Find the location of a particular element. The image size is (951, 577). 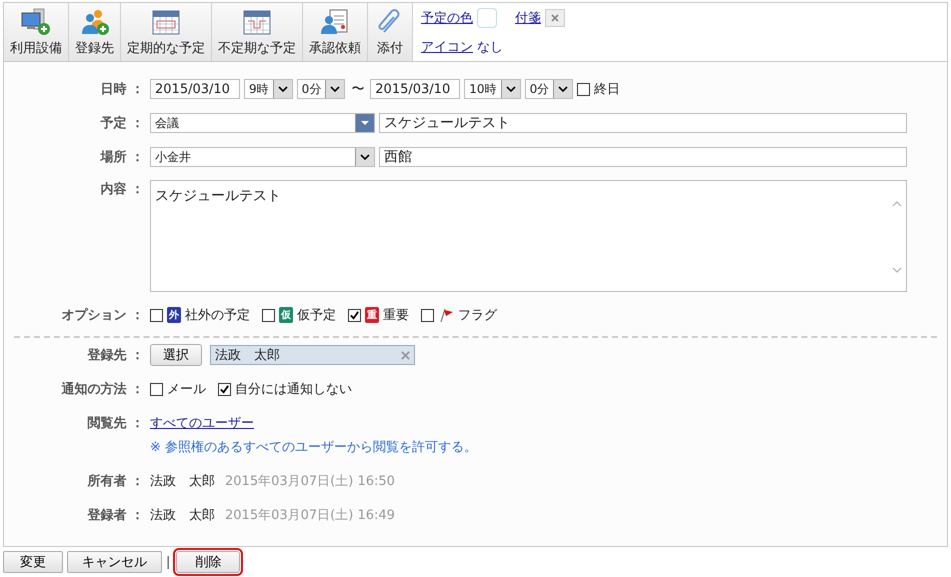

schedule-color-link: 予定の色 is located at coordinates (447, 18).